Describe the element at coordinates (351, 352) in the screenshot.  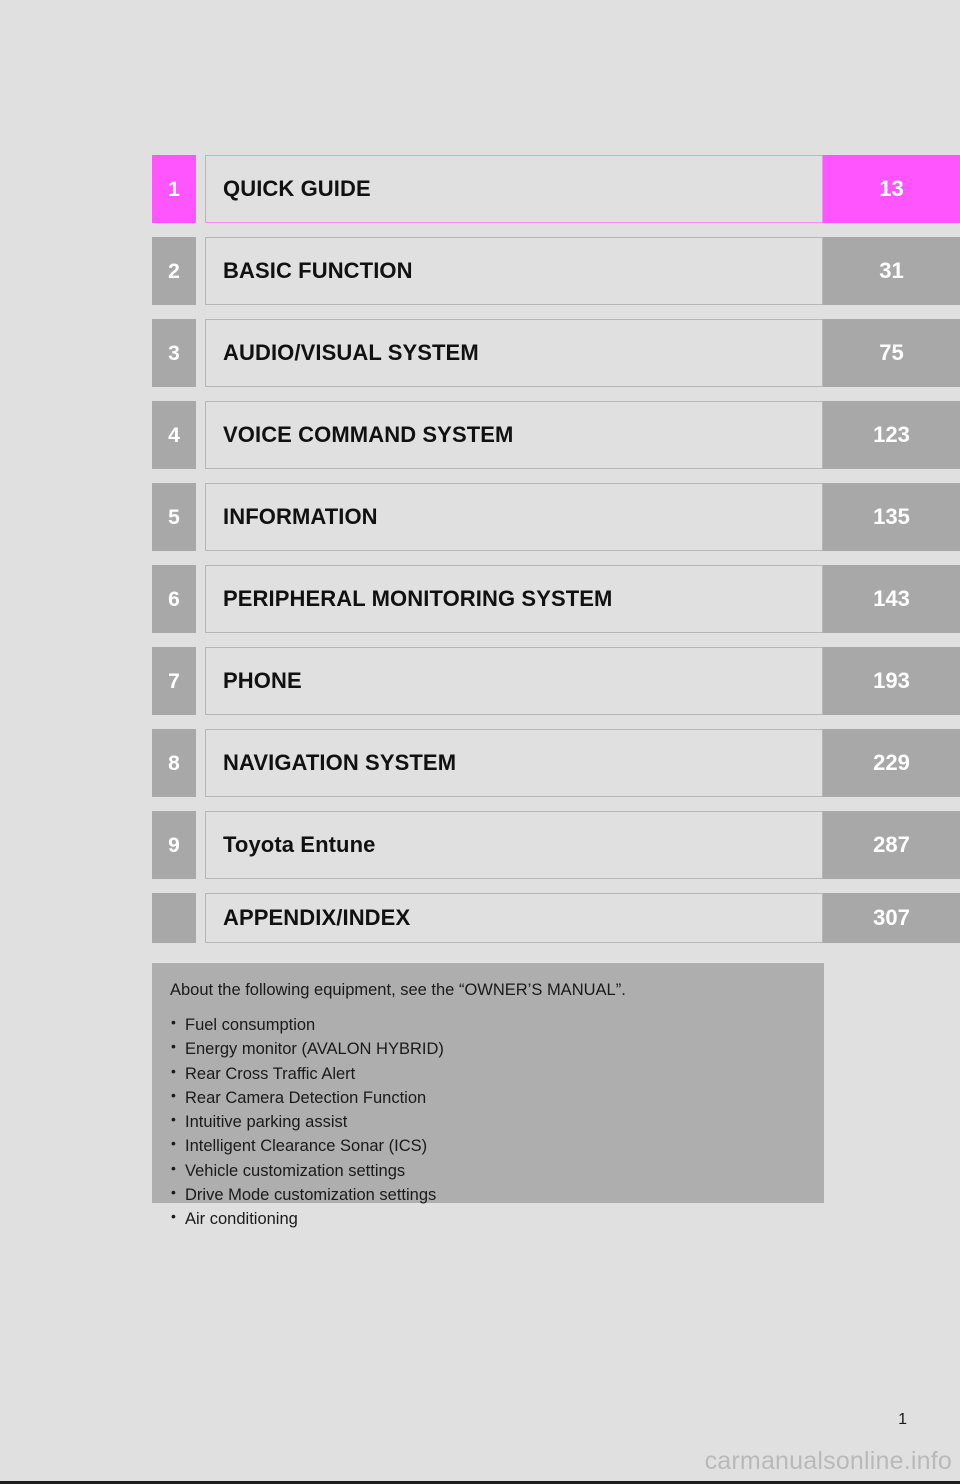
I see `chapter-title-label: AUDIO/VISUAL SYSTEM` at that location.